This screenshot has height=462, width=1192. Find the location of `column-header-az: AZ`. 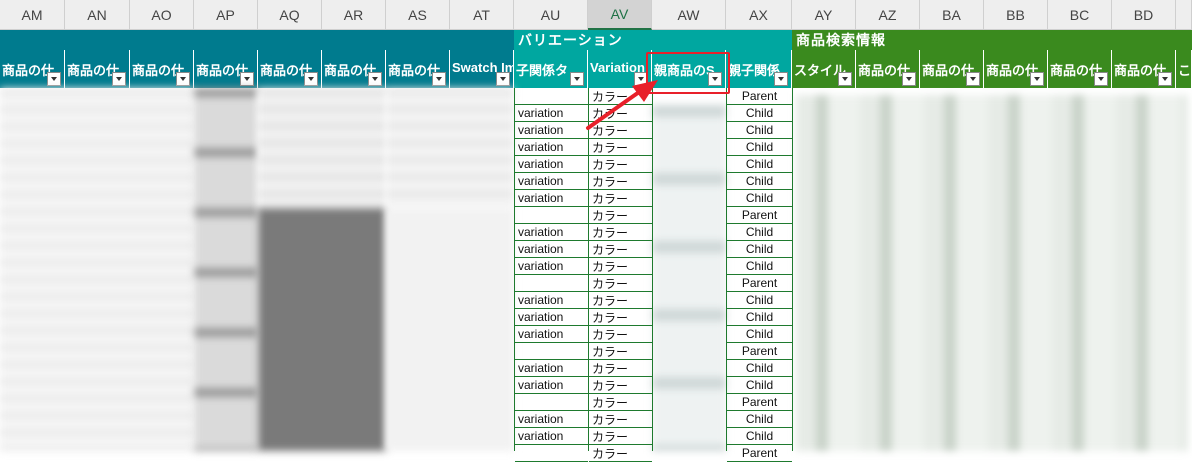

column-header-az: AZ is located at coordinates (888, 15).